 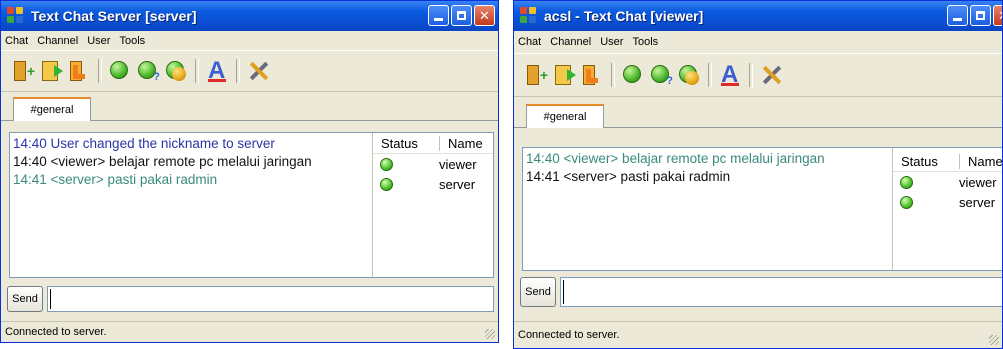 What do you see at coordinates (249, 16) in the screenshot?
I see `title-bar: Text Chat Server [server] ✕` at bounding box center [249, 16].